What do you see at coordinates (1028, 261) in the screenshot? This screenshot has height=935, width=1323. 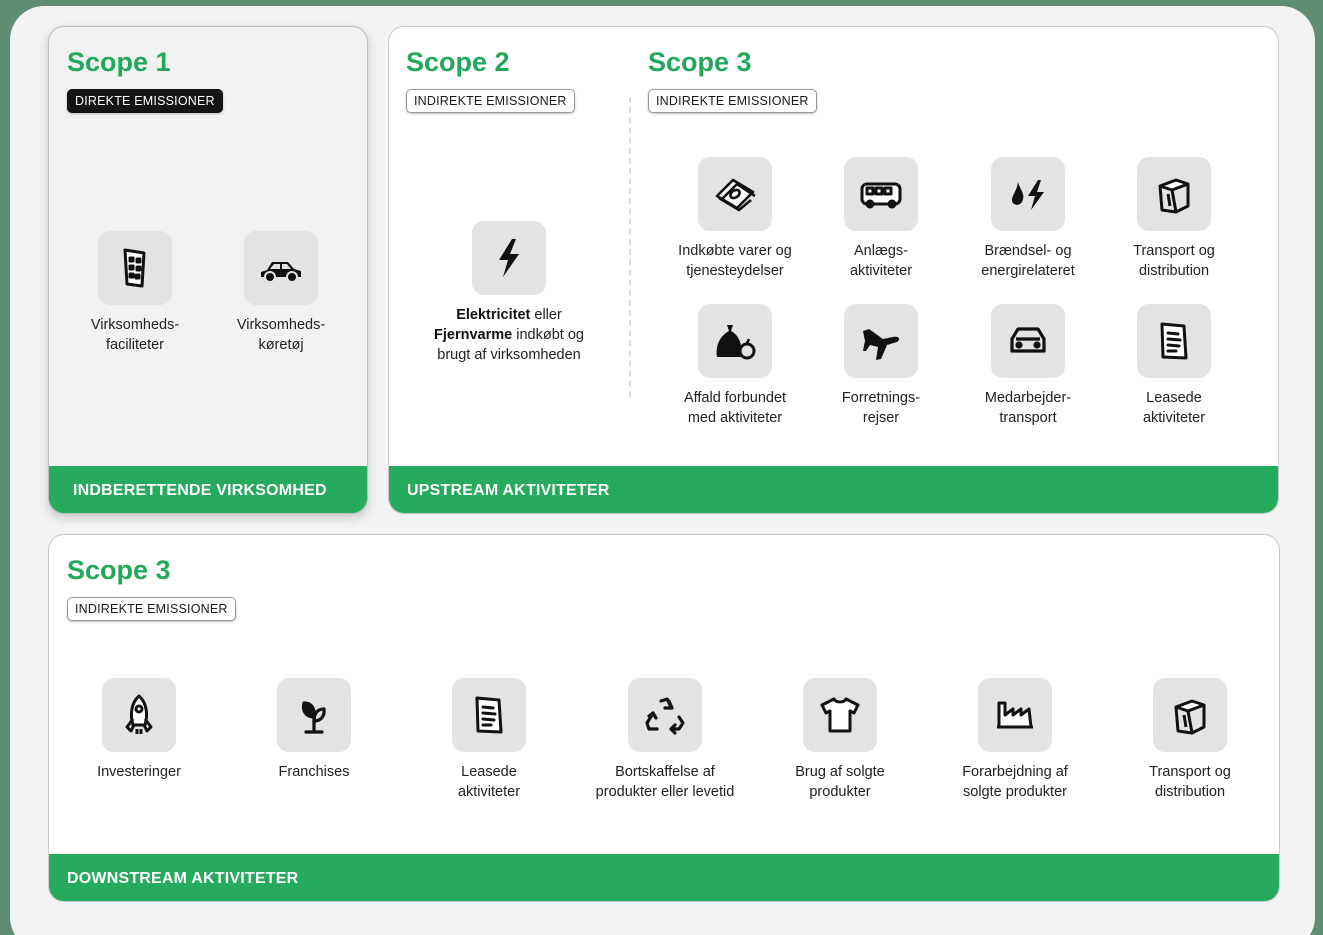 I see `upstream-item-label: Brændsel- og energirelateret` at bounding box center [1028, 261].